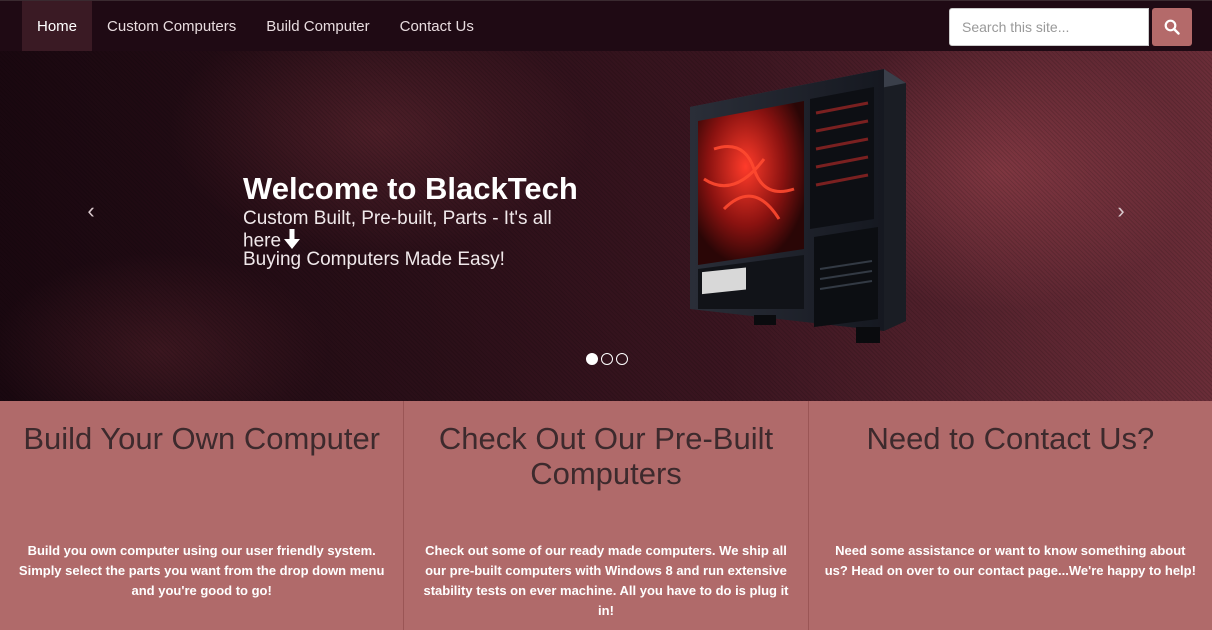 This screenshot has height=630, width=1212. What do you see at coordinates (57, 26) in the screenshot?
I see `nav-item-home: Home` at bounding box center [57, 26].